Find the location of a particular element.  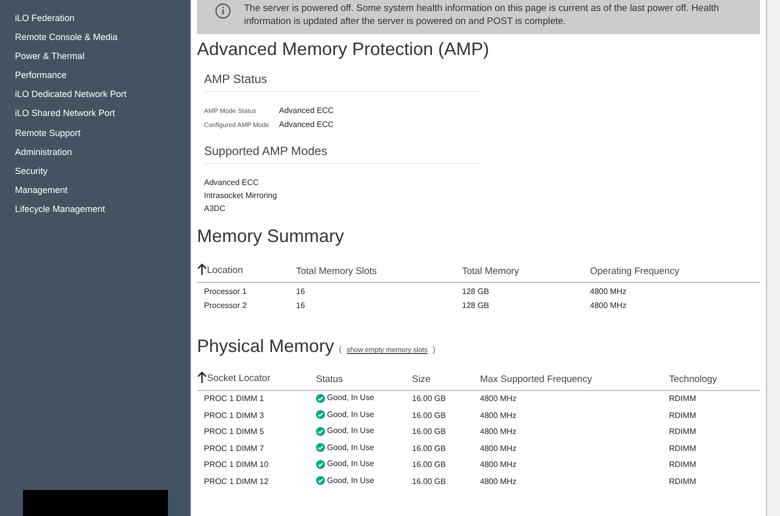

column-header: Location is located at coordinates (225, 270).